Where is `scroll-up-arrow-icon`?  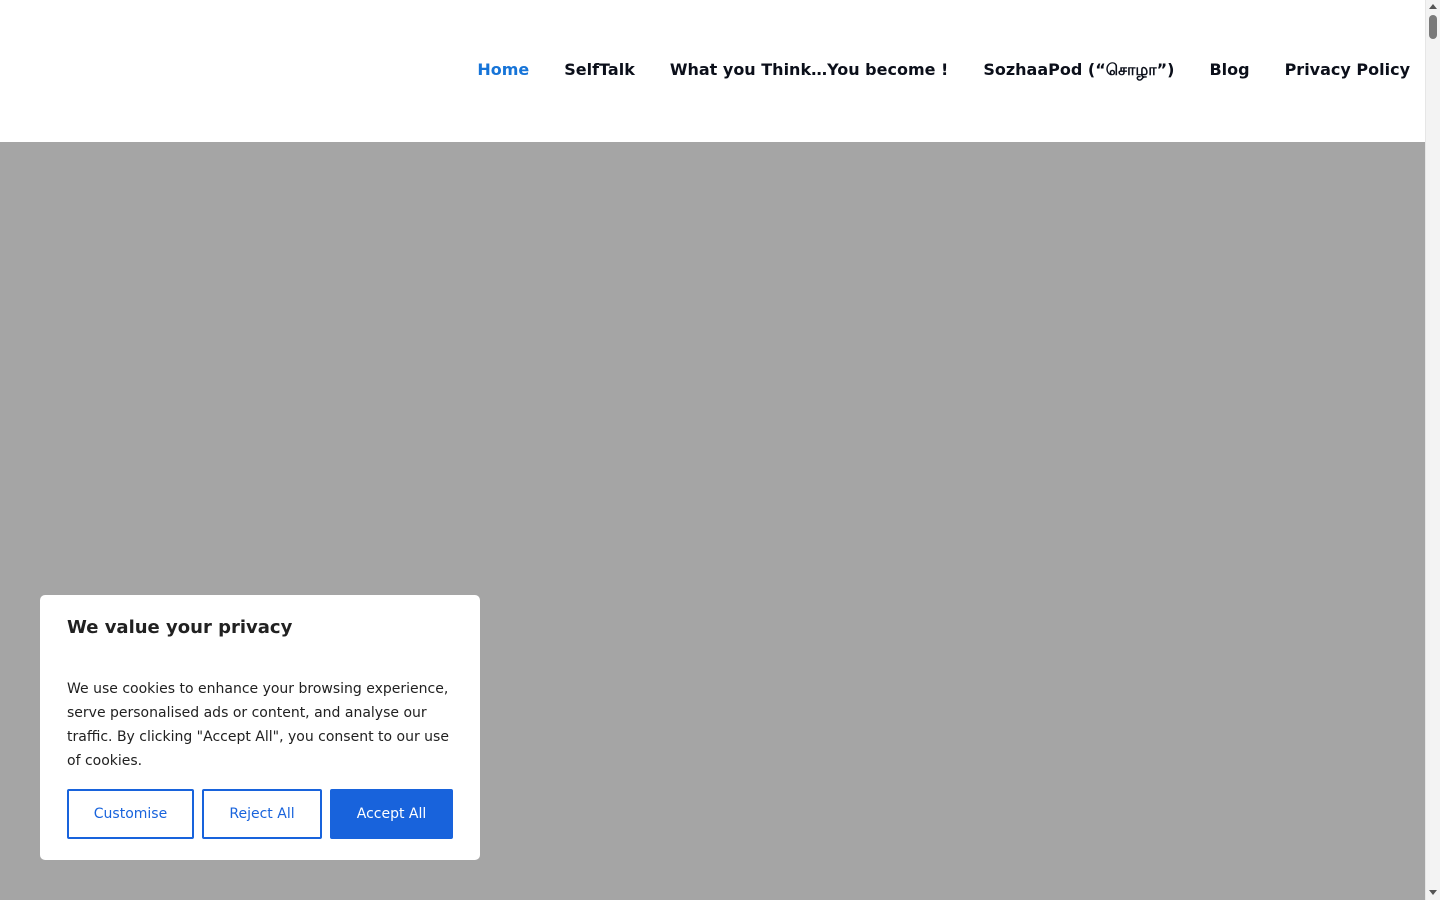
scroll-up-arrow-icon is located at coordinates (1433, 6).